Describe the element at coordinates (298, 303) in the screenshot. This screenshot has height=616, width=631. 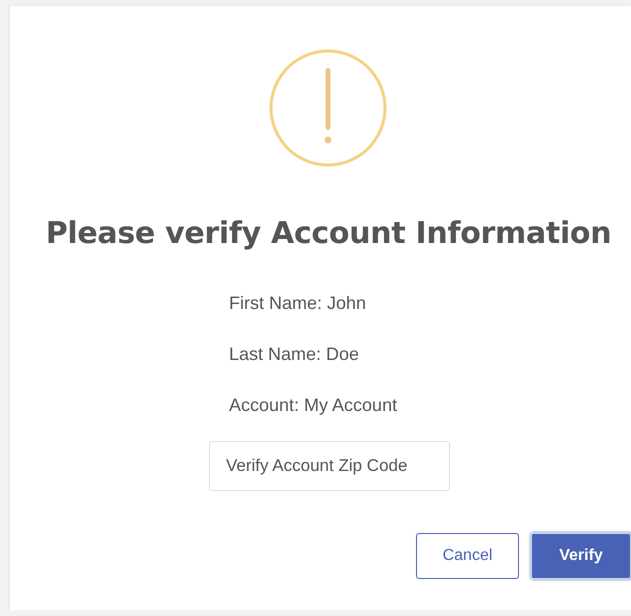
I see `account-detail: First Name: John` at that location.